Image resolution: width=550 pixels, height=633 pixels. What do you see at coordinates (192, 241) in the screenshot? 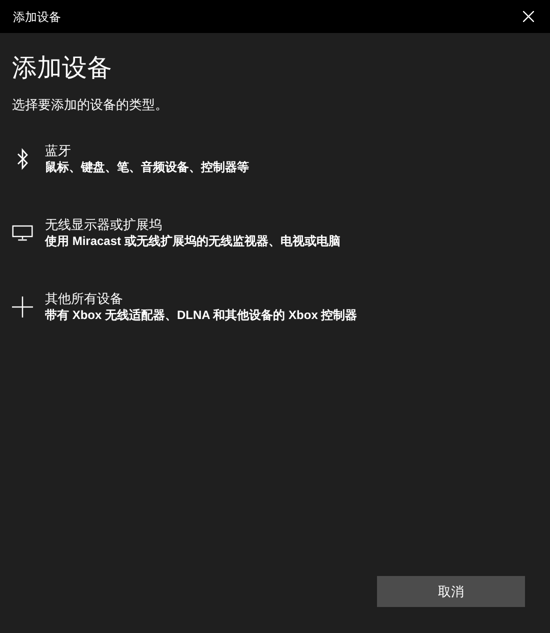
I see `option-description: 使用 Miracast 或无线扩展坞的无线监视器、电视或电脑` at bounding box center [192, 241].